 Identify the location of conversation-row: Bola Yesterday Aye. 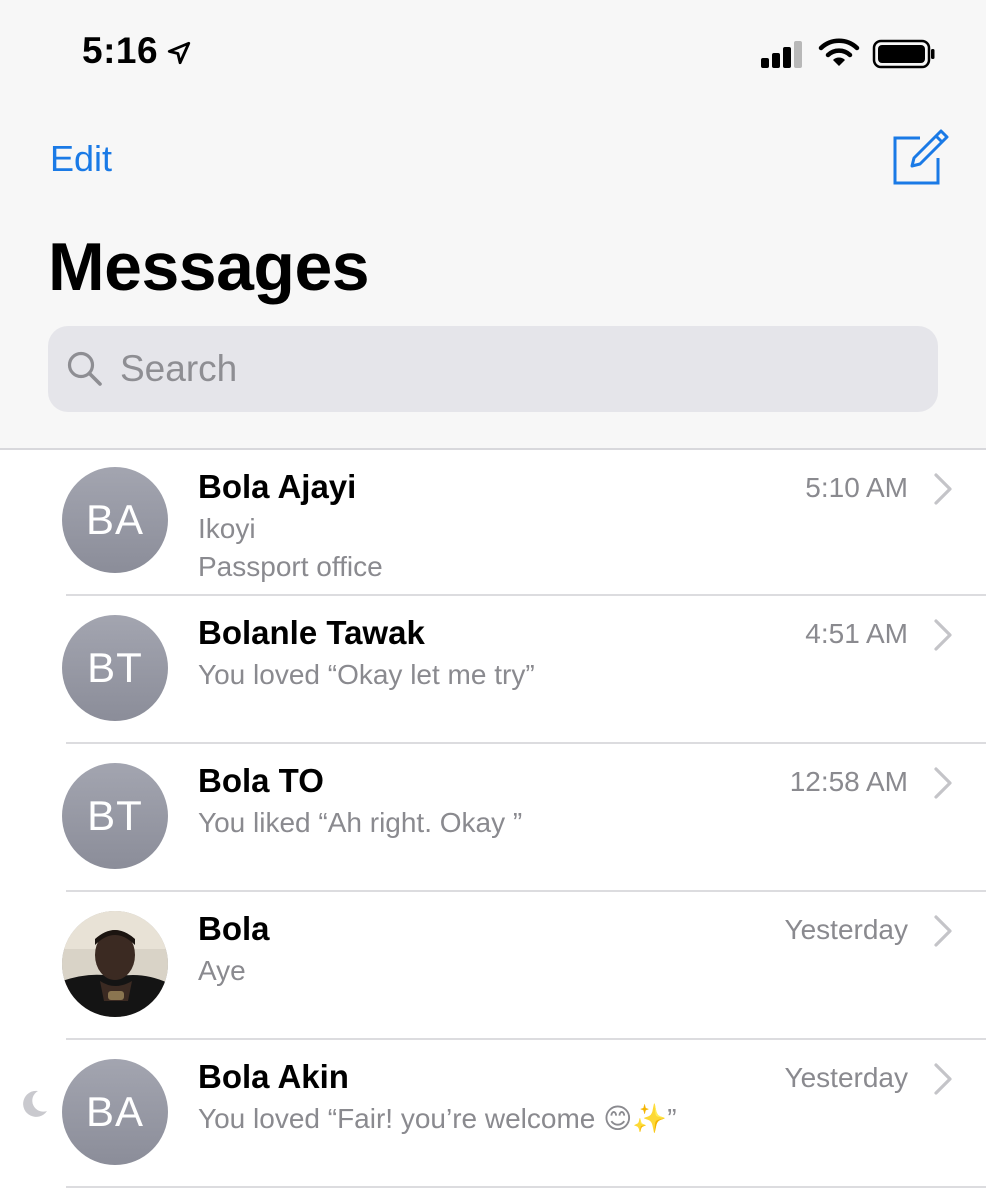
(493, 966).